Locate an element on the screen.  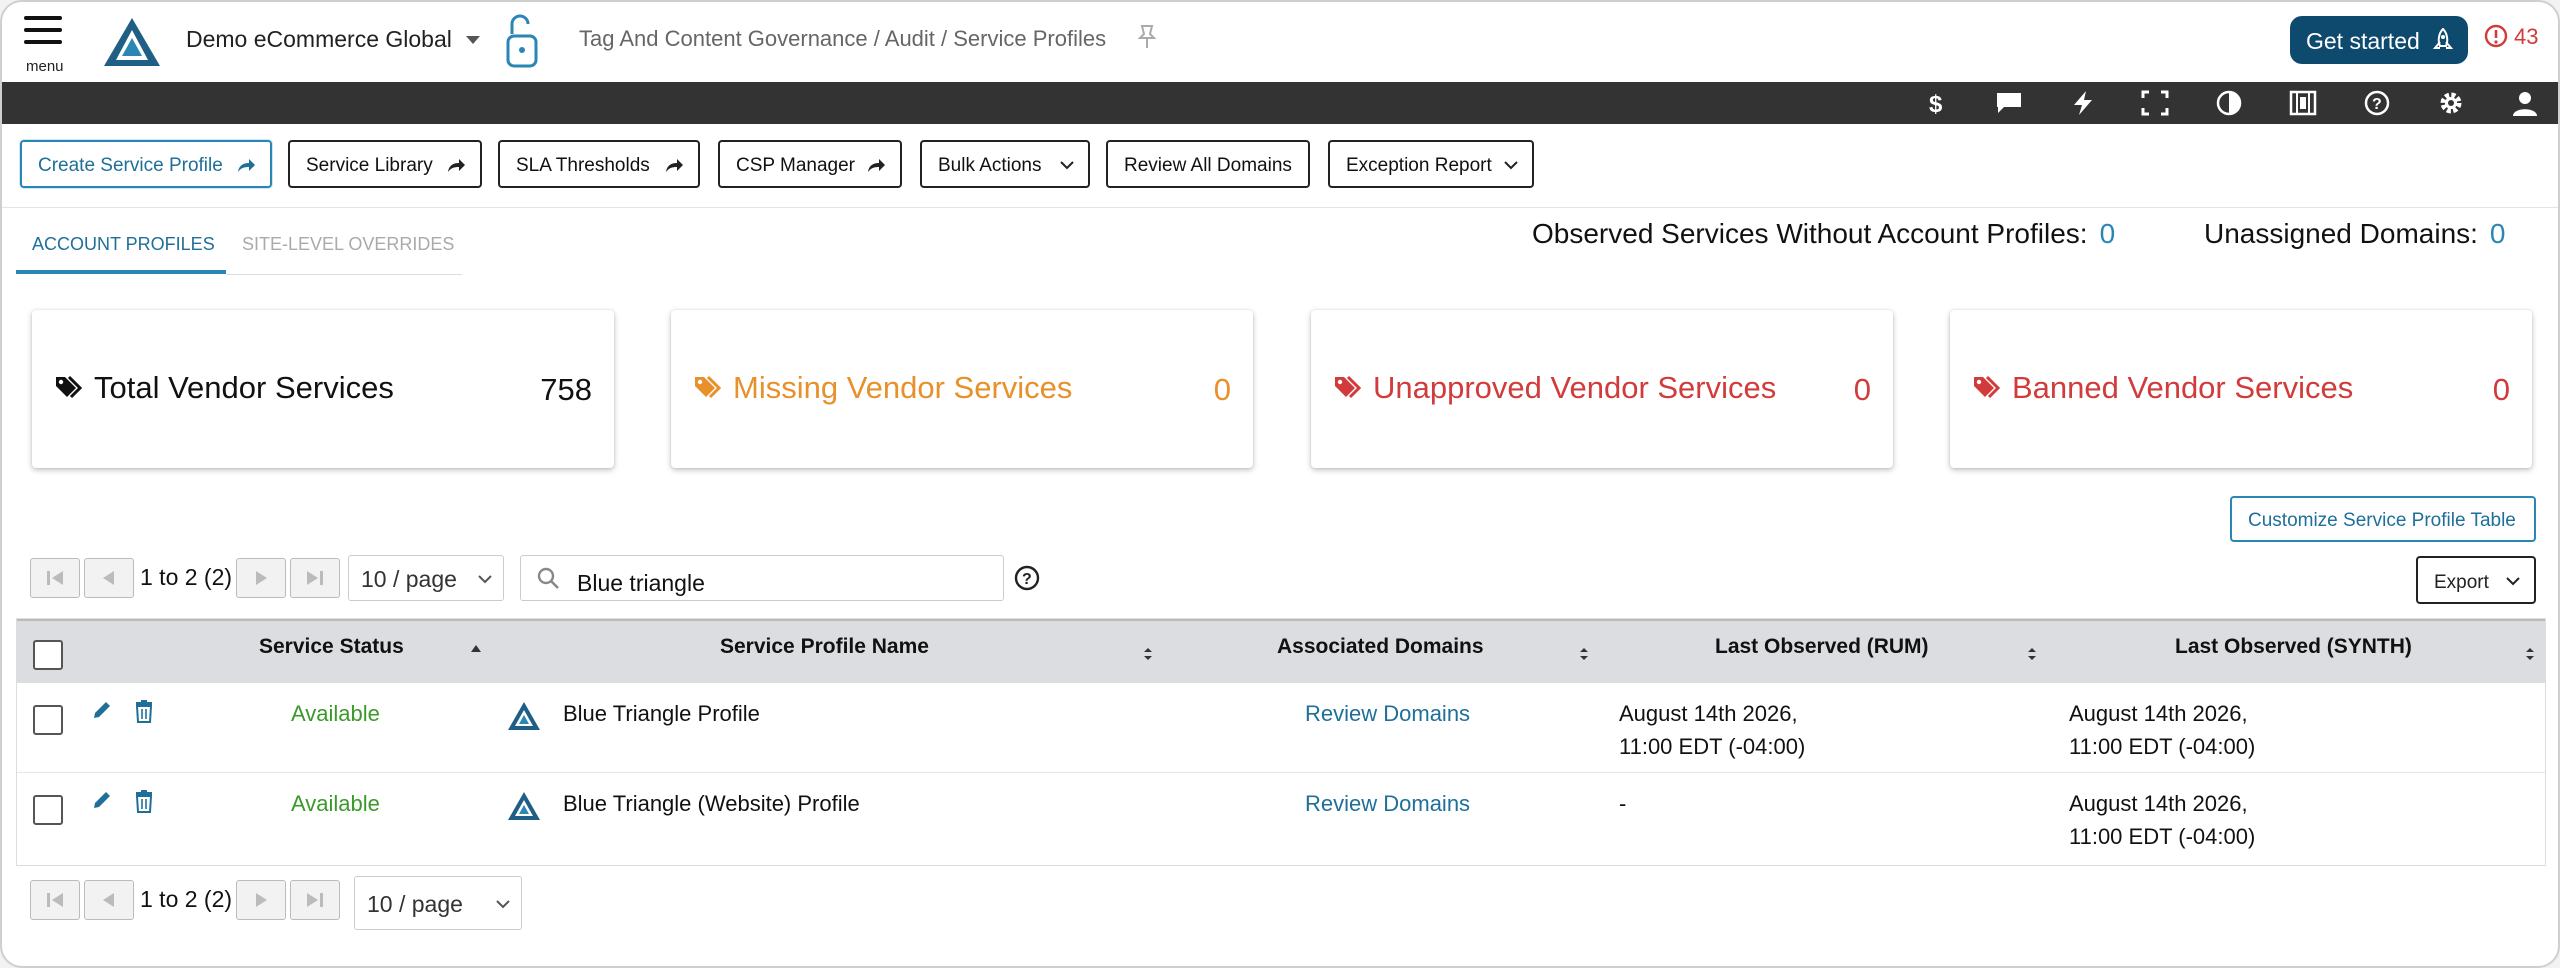
sort-ascending-icon is located at coordinates (476, 648).